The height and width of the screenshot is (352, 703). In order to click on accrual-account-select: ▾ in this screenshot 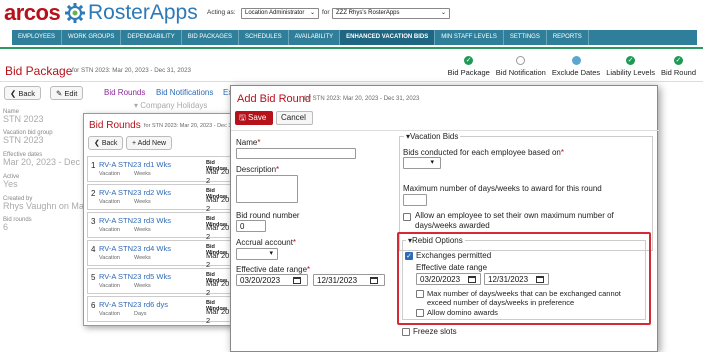, I will do `click(257, 254)`.